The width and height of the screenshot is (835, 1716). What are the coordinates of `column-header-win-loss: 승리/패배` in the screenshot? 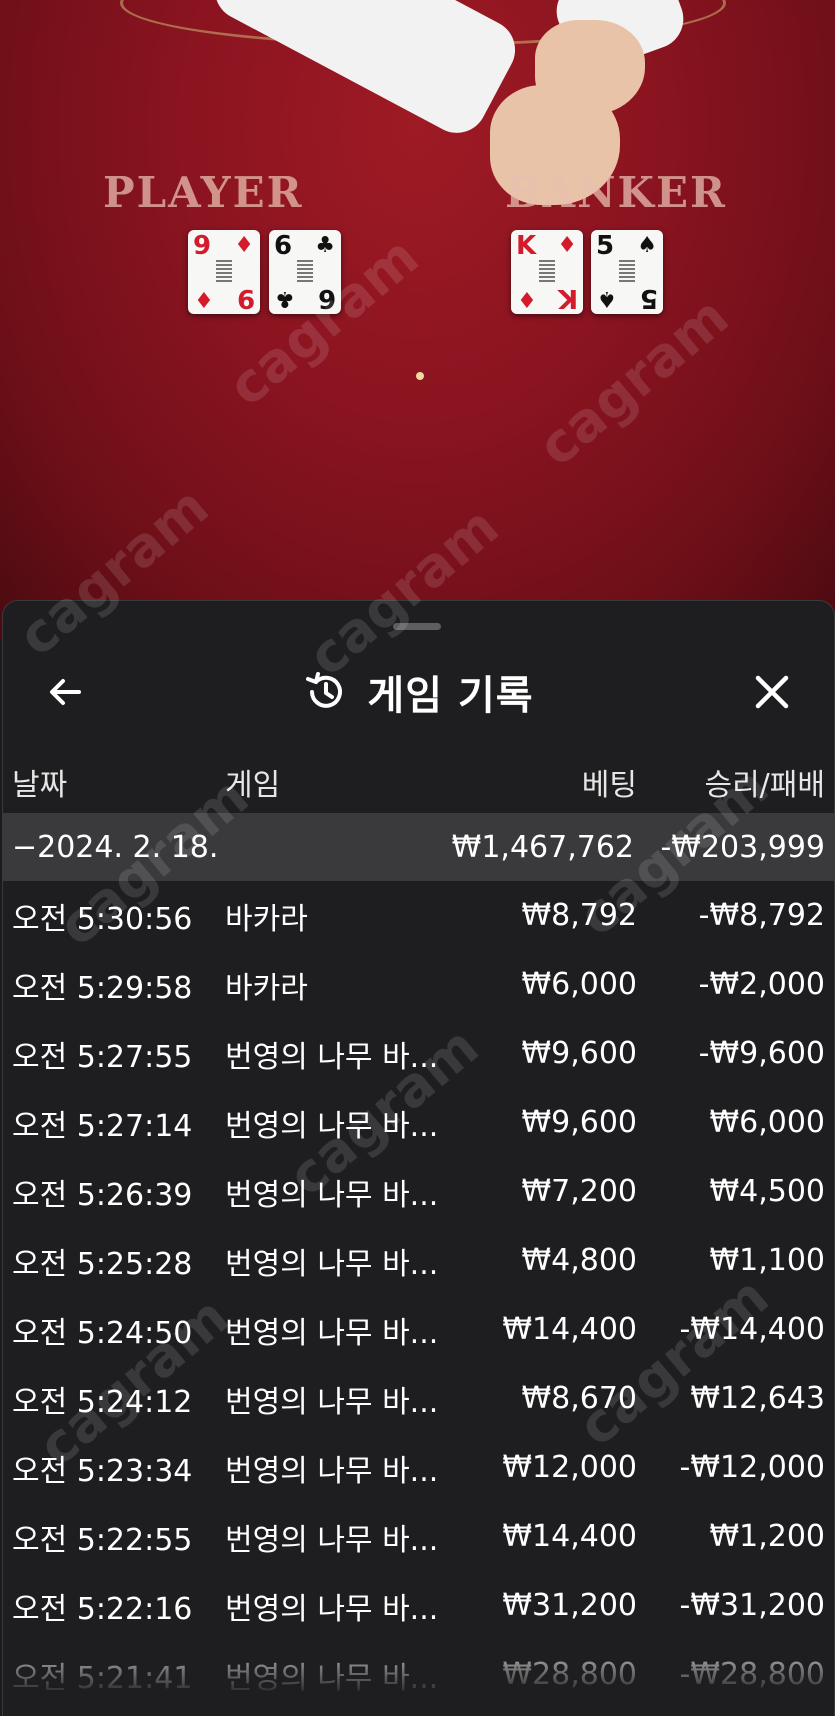 It's located at (764, 782).